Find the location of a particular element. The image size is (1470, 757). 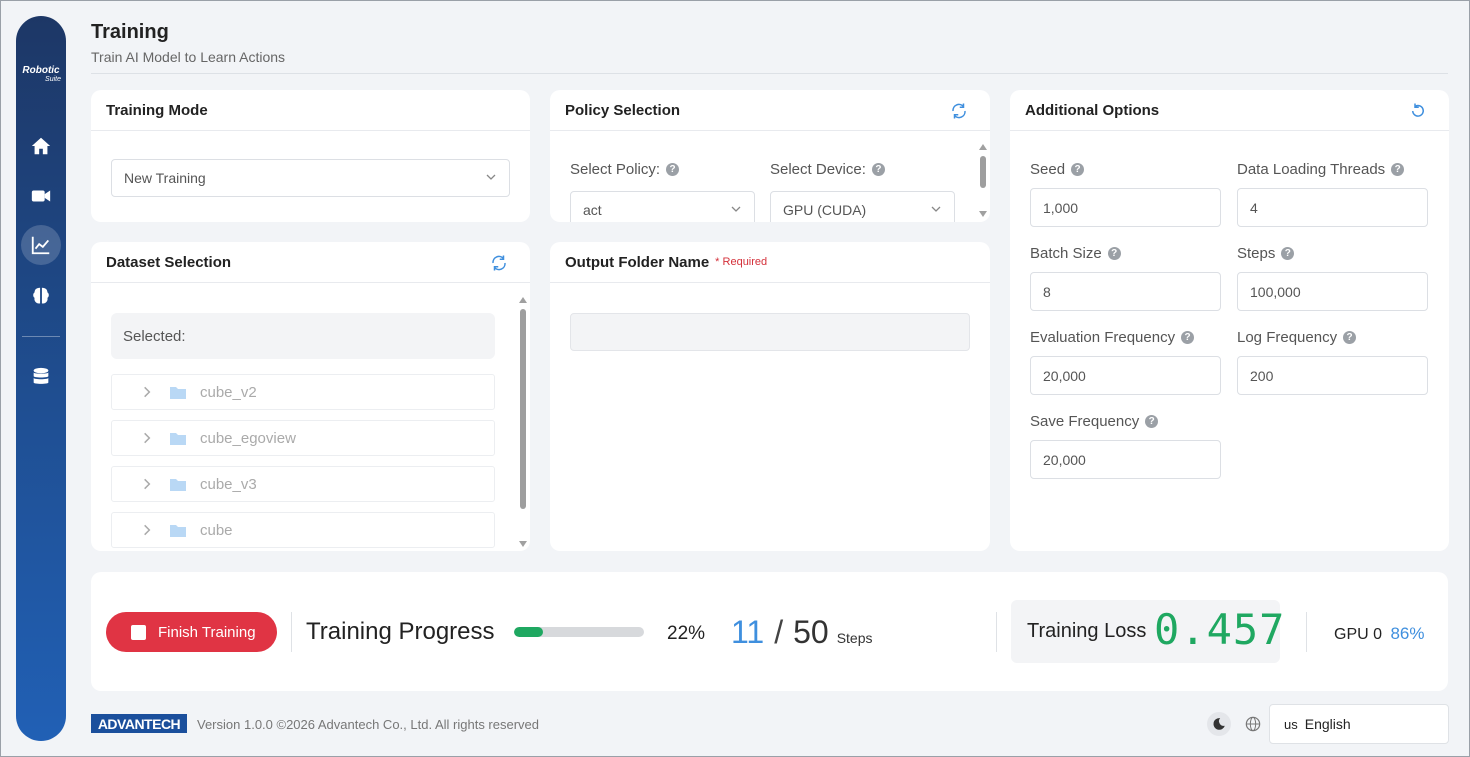

header-divider is located at coordinates (769, 73).